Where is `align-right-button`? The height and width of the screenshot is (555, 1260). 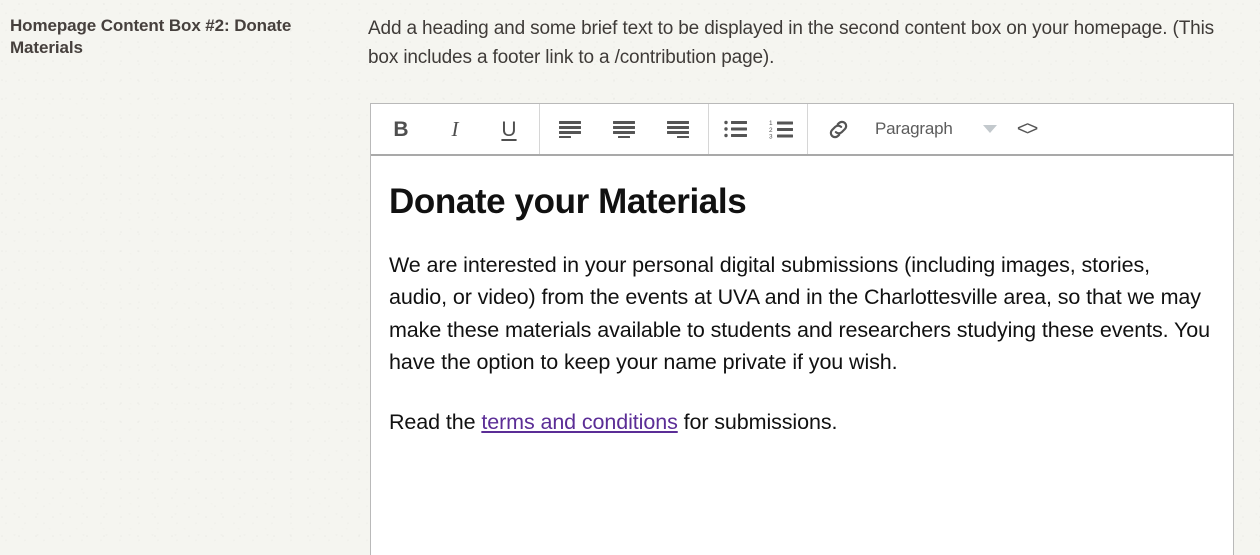
align-right-button is located at coordinates (678, 129).